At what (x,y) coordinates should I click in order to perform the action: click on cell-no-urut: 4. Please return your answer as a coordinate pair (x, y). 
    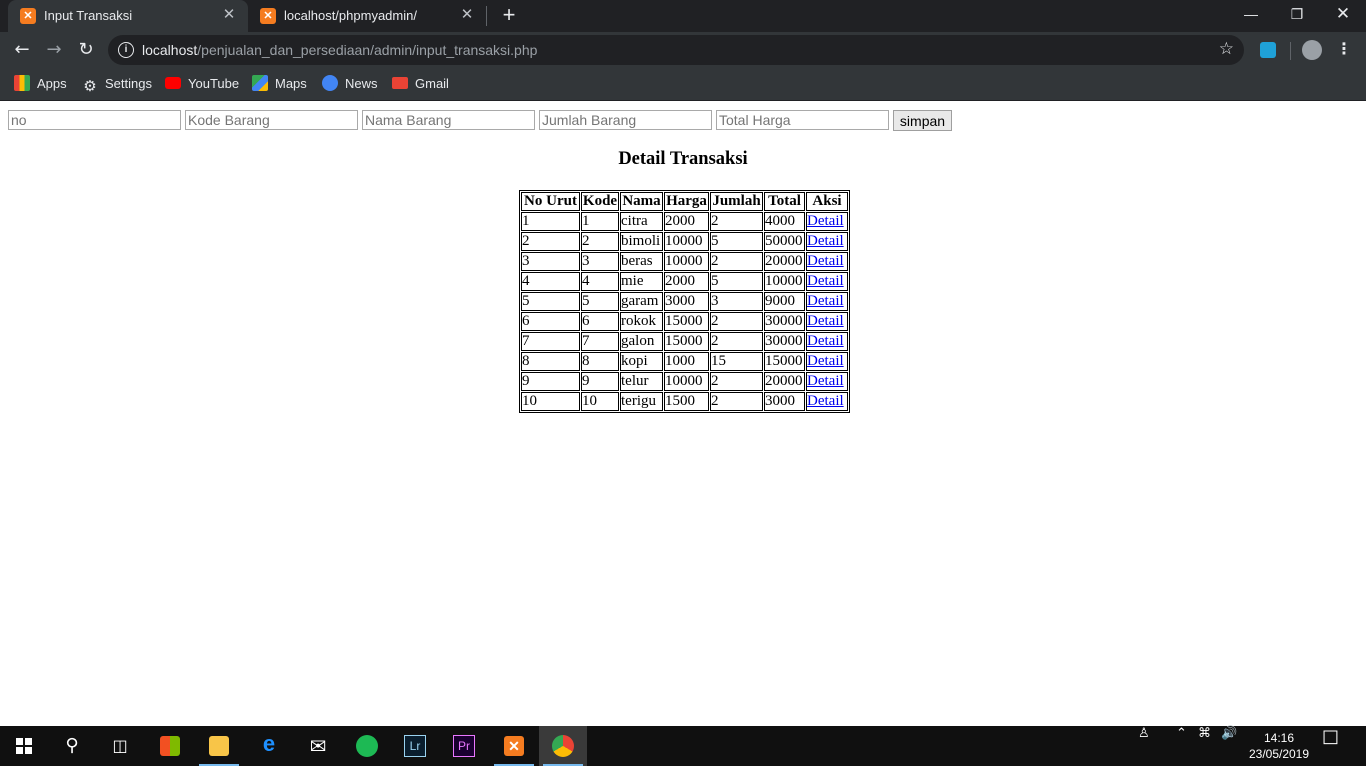
    Looking at the image, I should click on (550, 281).